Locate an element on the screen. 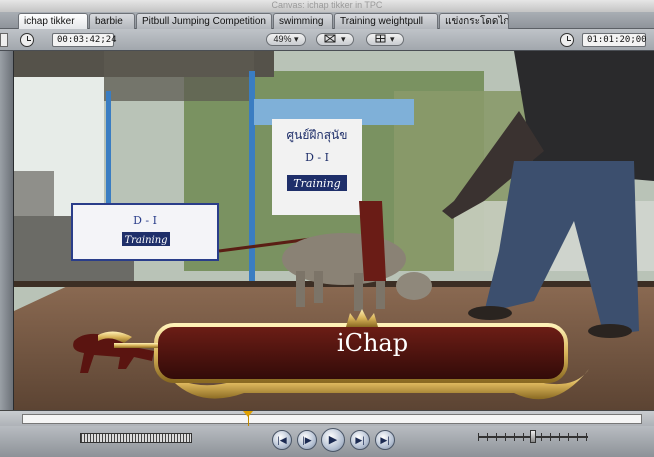 Image resolution: width=654 pixels, height=457 pixels. banner-sign-line1: ศูนย์ฝึกสุนัข is located at coordinates (317, 135).